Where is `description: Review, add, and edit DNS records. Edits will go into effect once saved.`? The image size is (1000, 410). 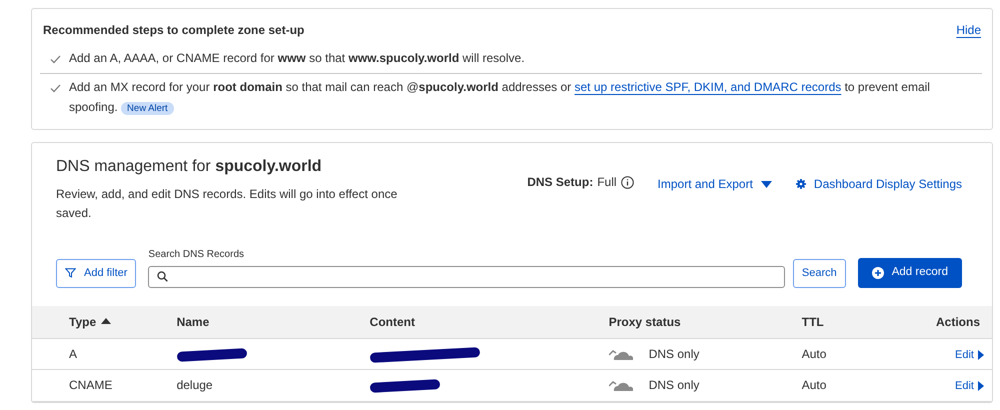
description: Review, add, and edit DNS records. Edits will go into effect once saved. is located at coordinates (227, 204).